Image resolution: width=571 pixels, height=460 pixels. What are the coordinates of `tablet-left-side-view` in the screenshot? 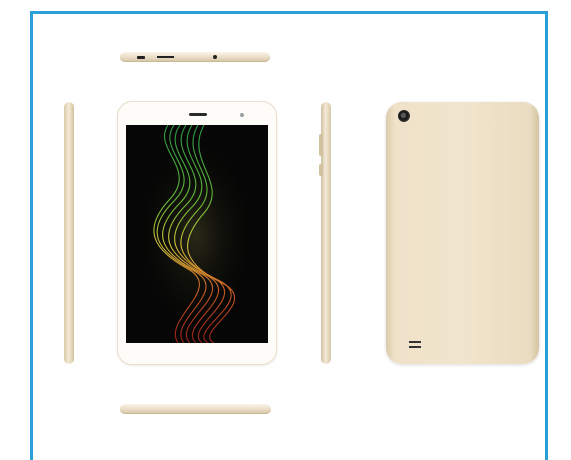 It's located at (69, 233).